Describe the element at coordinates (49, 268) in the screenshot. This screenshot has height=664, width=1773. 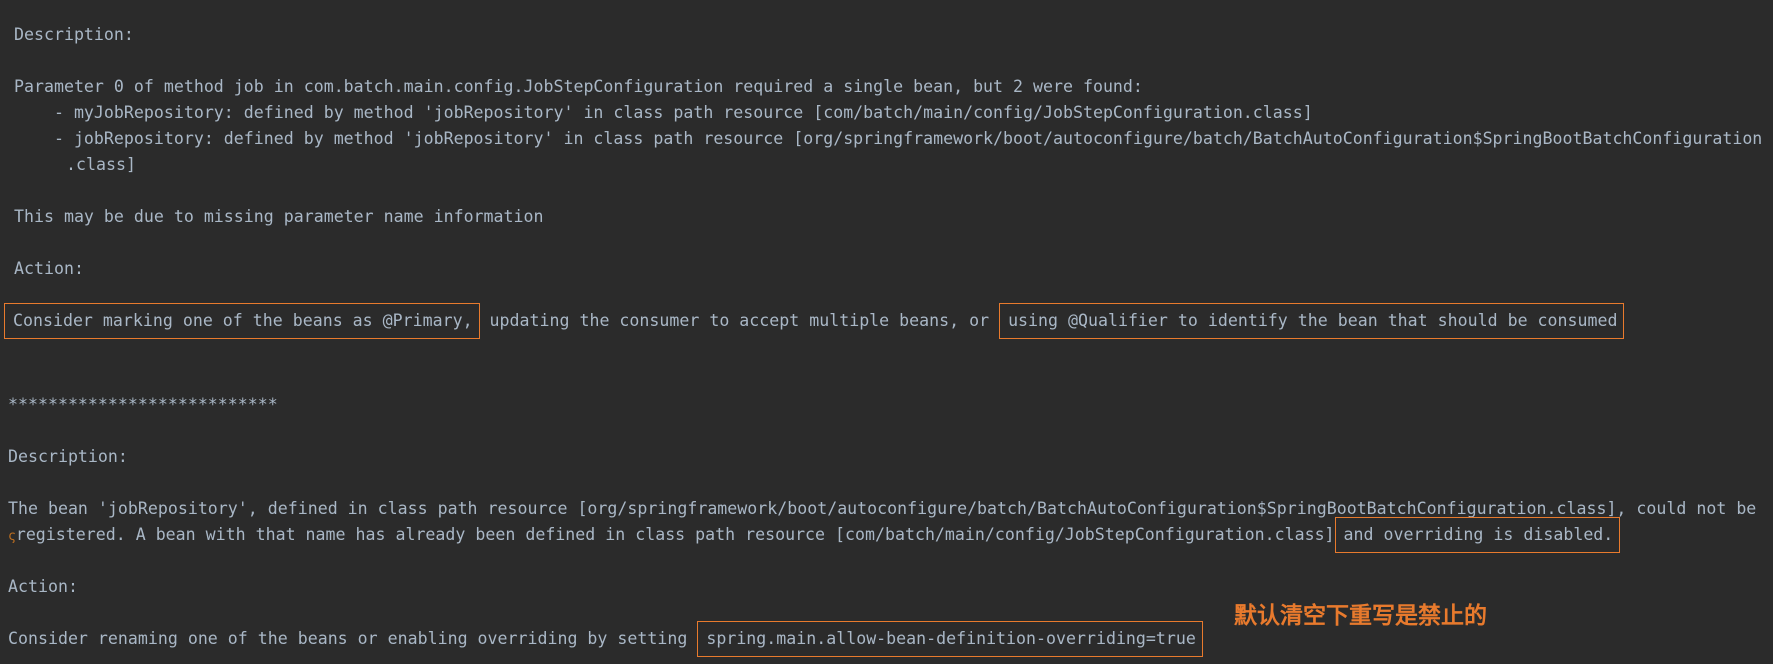
I see `action-header: Action:` at that location.